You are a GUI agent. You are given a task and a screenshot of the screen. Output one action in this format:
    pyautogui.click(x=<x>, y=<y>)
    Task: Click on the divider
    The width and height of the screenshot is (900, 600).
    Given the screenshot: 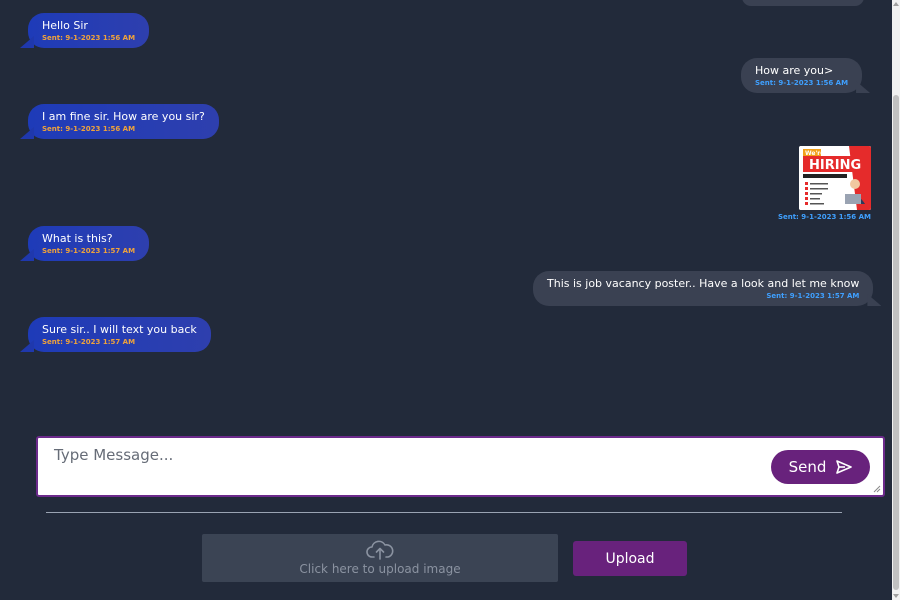 What is the action you would take?
    pyautogui.click(x=444, y=512)
    